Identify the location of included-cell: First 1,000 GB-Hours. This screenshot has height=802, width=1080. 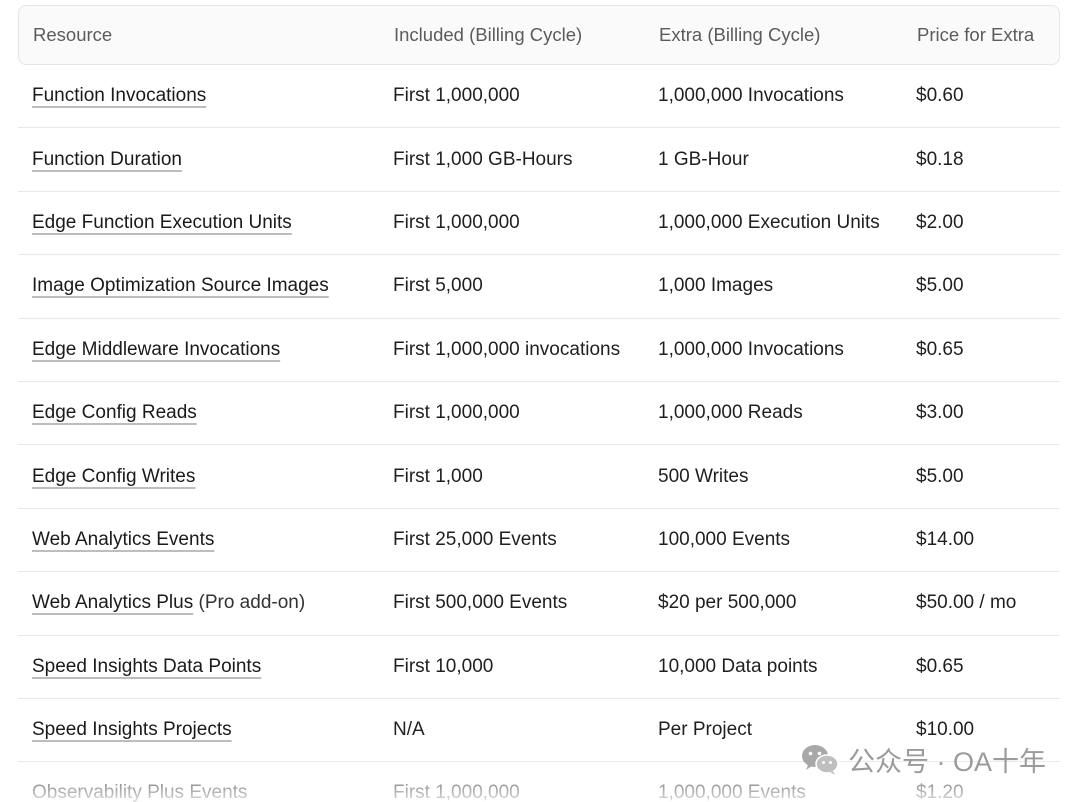
(483, 159).